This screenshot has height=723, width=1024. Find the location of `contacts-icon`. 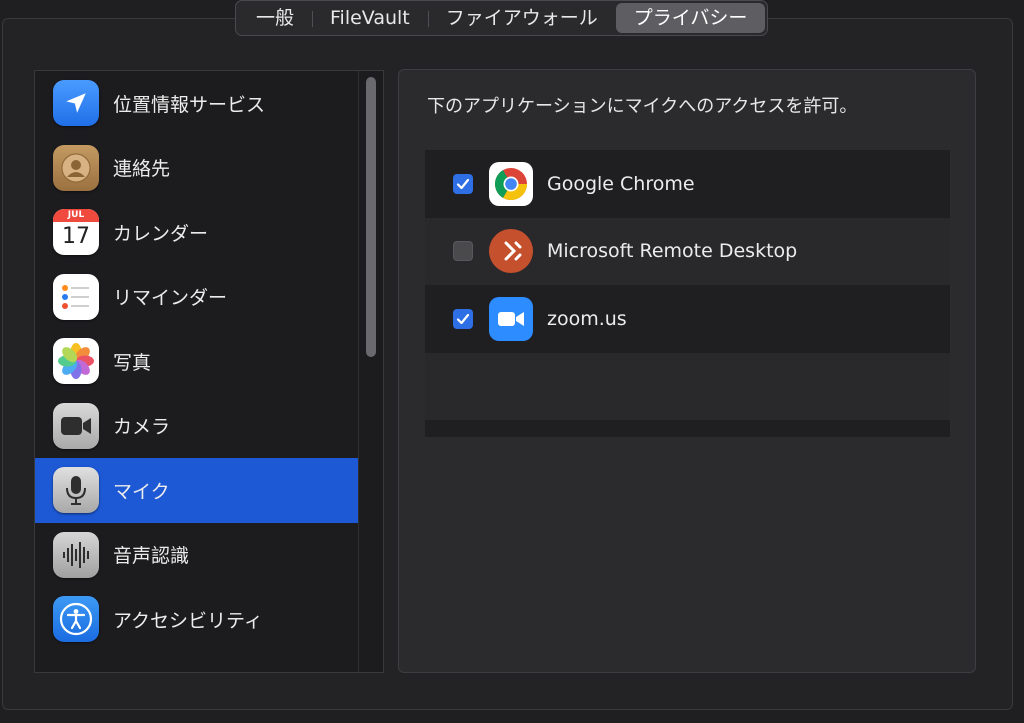

contacts-icon is located at coordinates (76, 167).